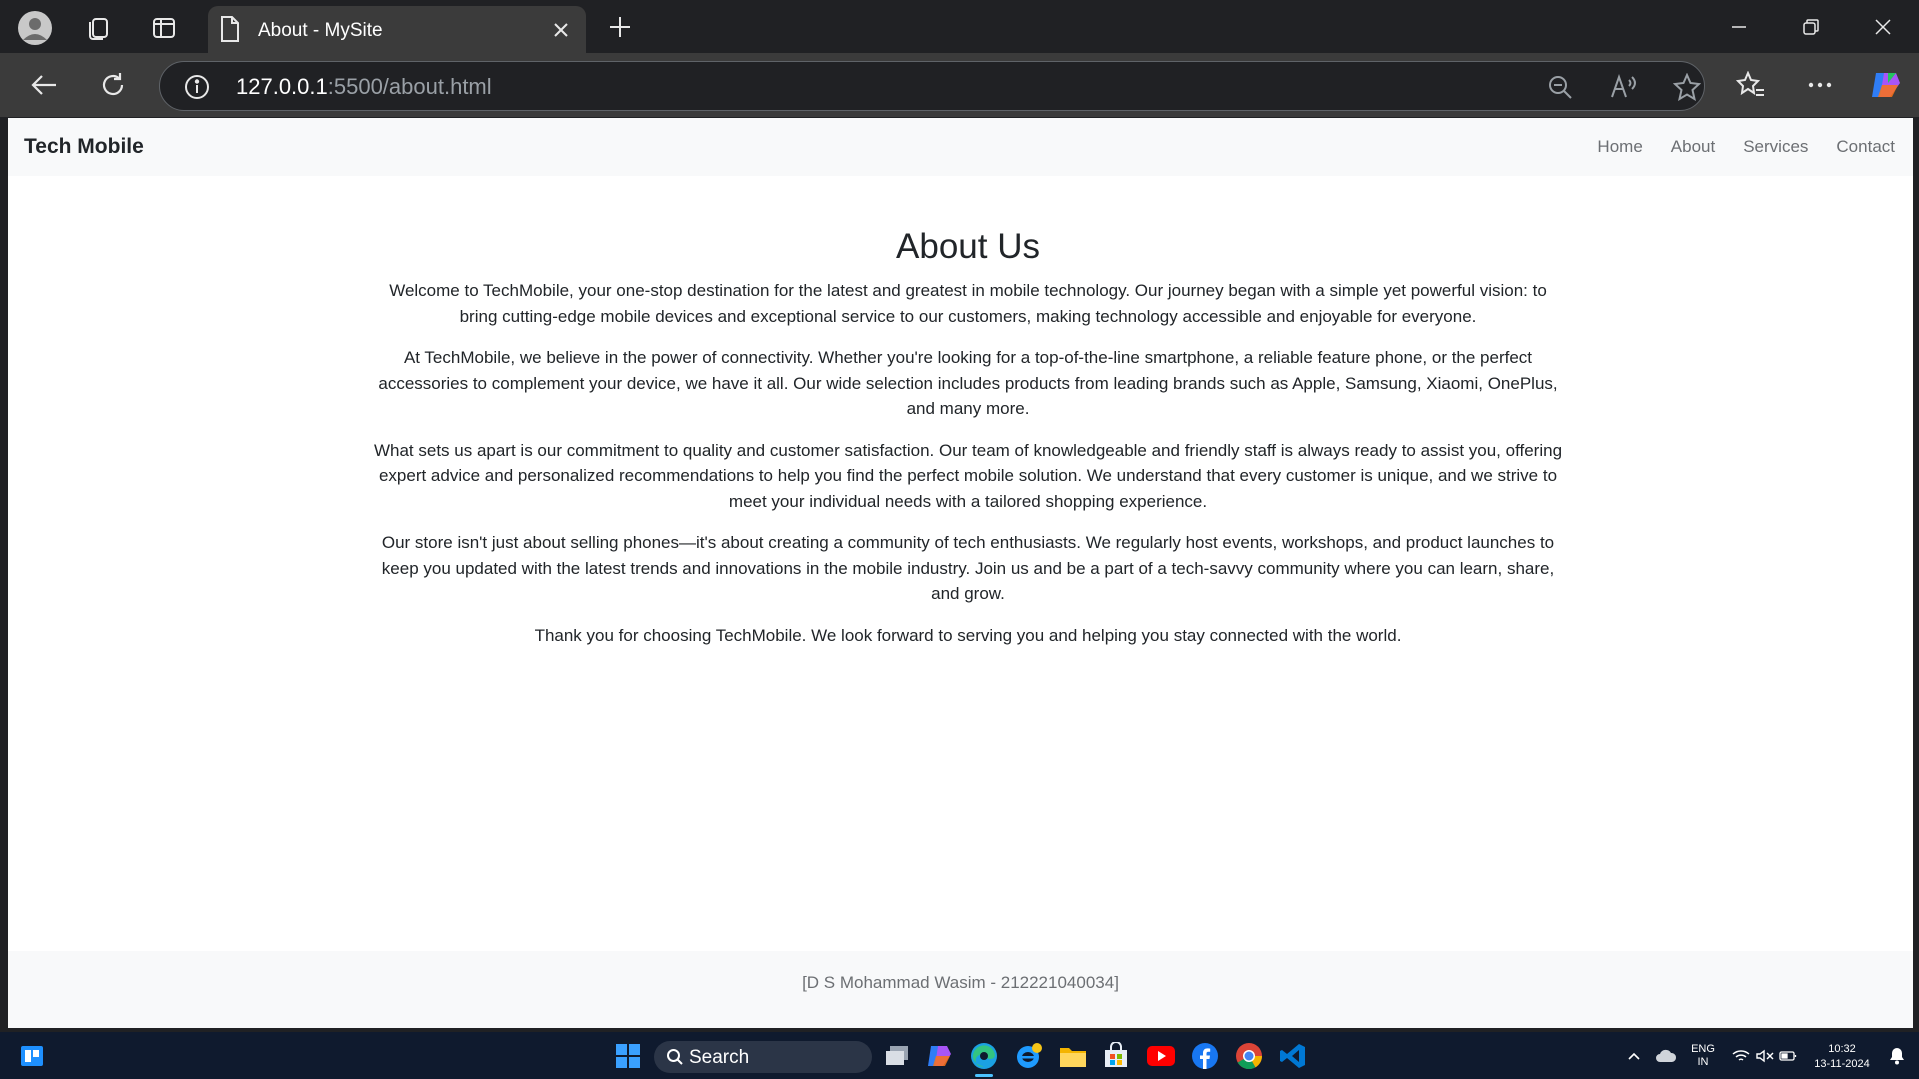  I want to click on browser-titlebar: About - MySite, so click(959, 26).